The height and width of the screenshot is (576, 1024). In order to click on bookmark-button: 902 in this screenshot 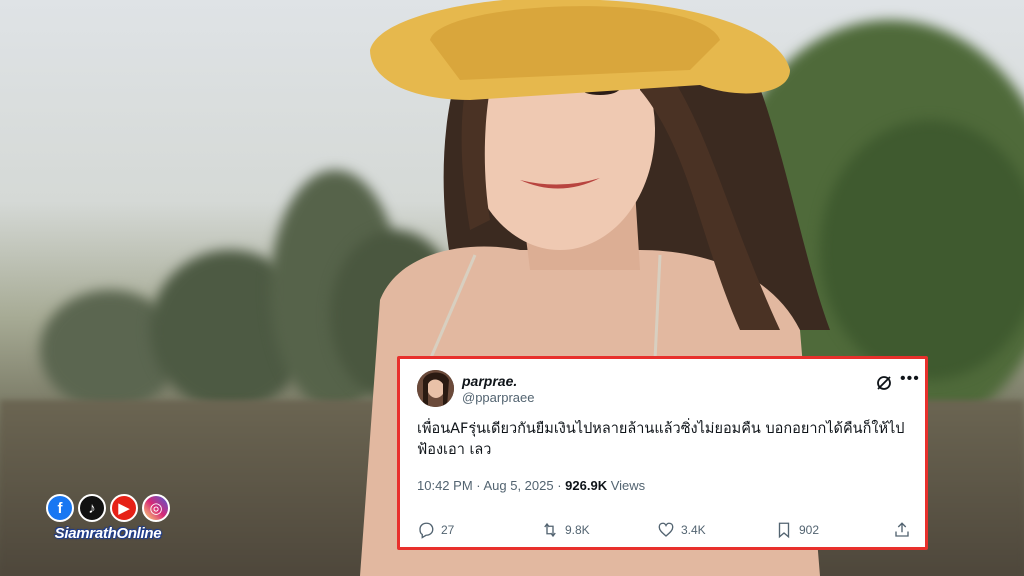, I will do `click(797, 530)`.